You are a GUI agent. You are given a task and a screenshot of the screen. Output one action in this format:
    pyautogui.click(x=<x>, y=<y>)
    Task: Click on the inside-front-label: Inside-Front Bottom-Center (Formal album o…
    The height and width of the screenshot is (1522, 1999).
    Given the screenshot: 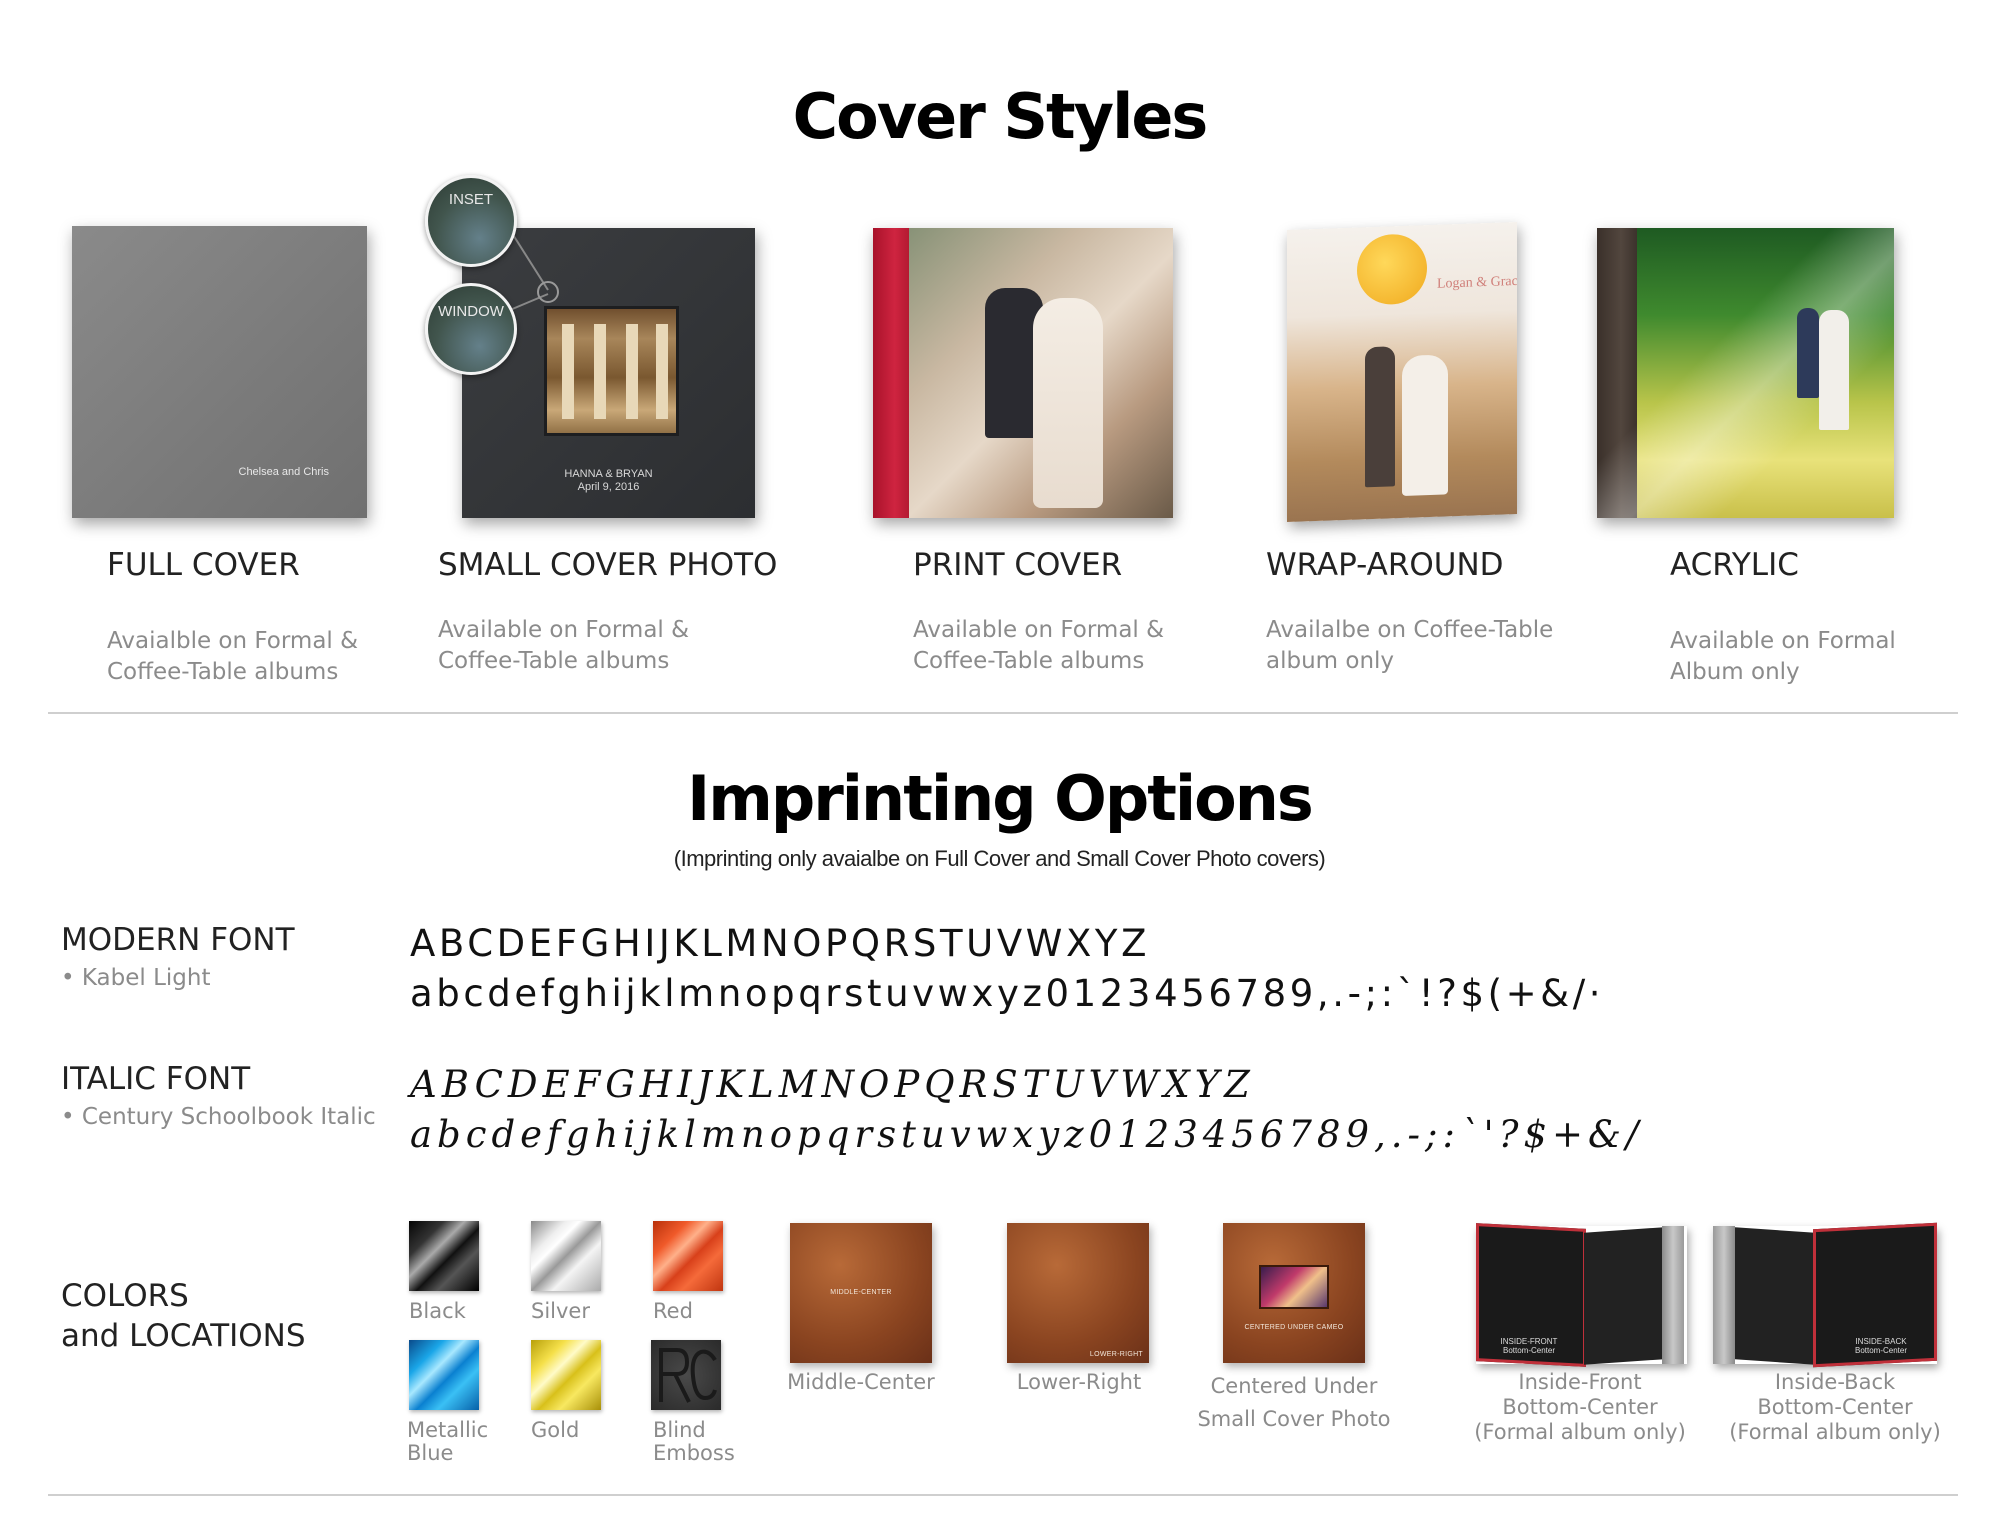 What is the action you would take?
    pyautogui.click(x=1580, y=1407)
    